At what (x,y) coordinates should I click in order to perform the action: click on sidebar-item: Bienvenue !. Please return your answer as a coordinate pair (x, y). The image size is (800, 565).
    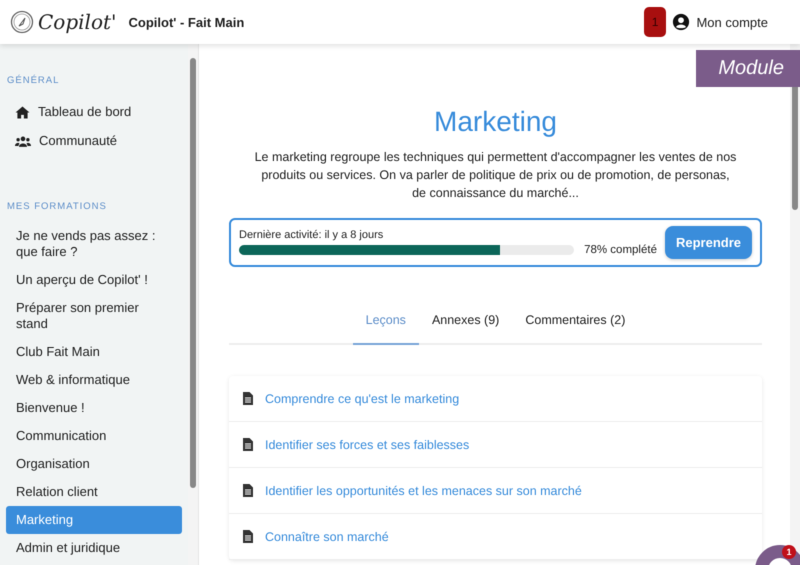
    Looking at the image, I should click on (94, 408).